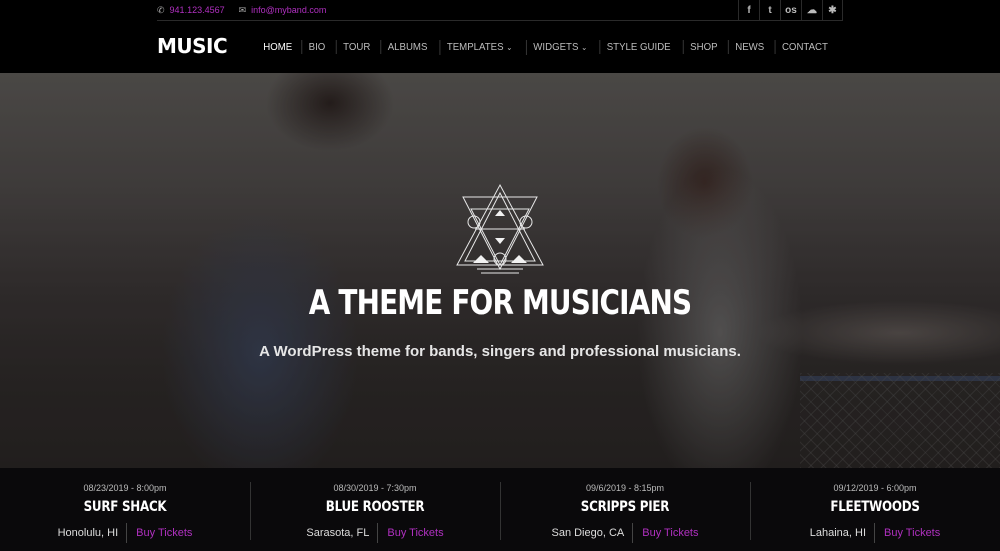 This screenshot has width=1000, height=551. I want to click on nav-label: STYLE GUIDE, so click(639, 47).